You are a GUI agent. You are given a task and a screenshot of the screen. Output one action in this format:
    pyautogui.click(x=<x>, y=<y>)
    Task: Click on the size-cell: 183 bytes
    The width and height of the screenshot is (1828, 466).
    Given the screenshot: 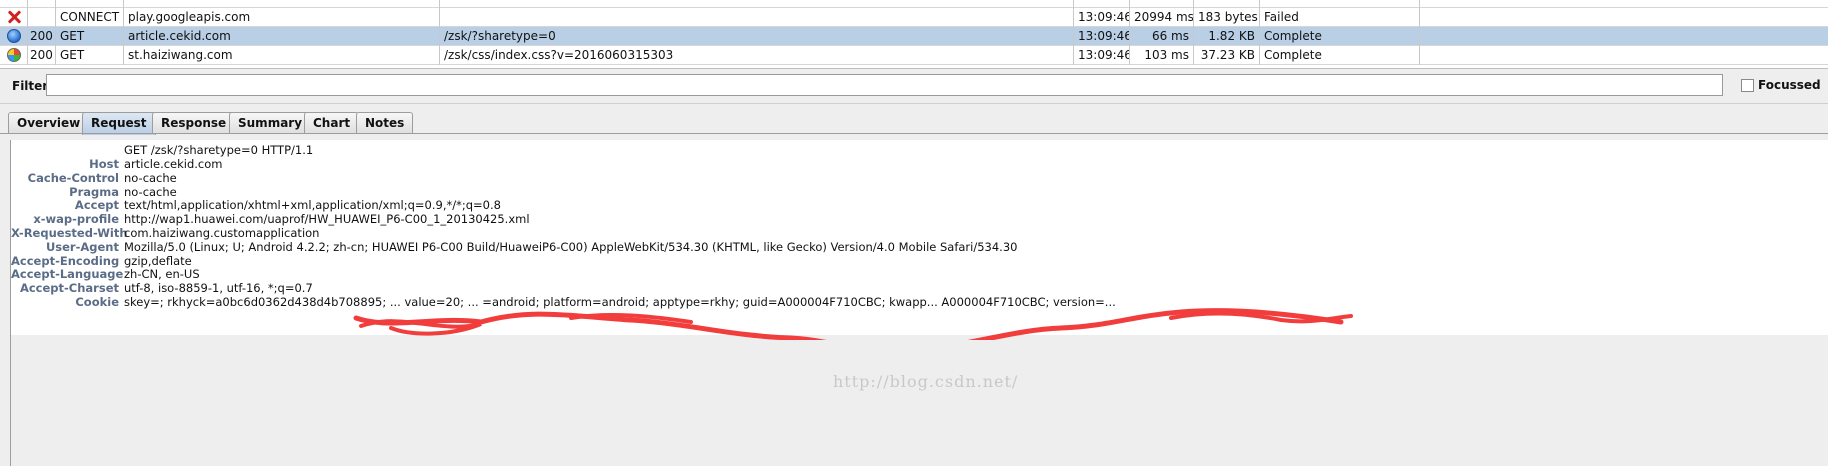 What is the action you would take?
    pyautogui.click(x=1227, y=17)
    